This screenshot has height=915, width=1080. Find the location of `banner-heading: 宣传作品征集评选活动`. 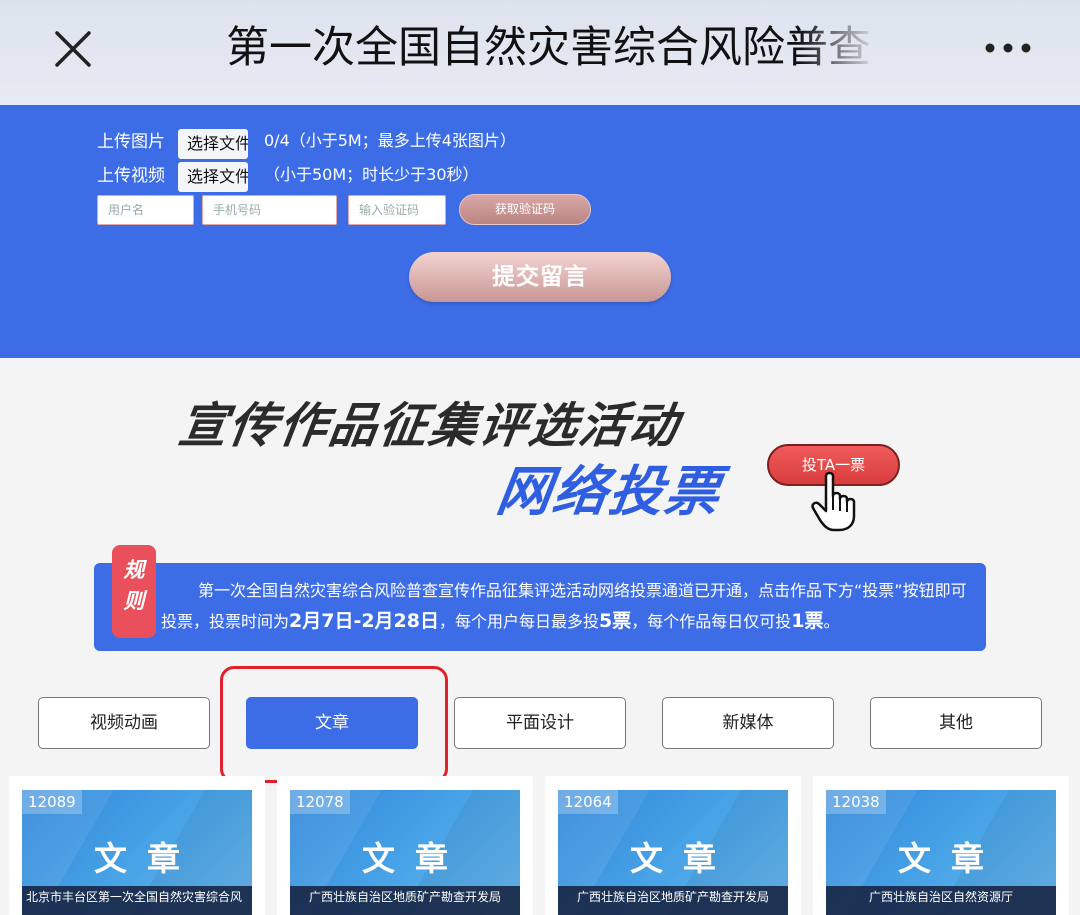

banner-heading: 宣传作品征集评选活动 is located at coordinates (429, 426).